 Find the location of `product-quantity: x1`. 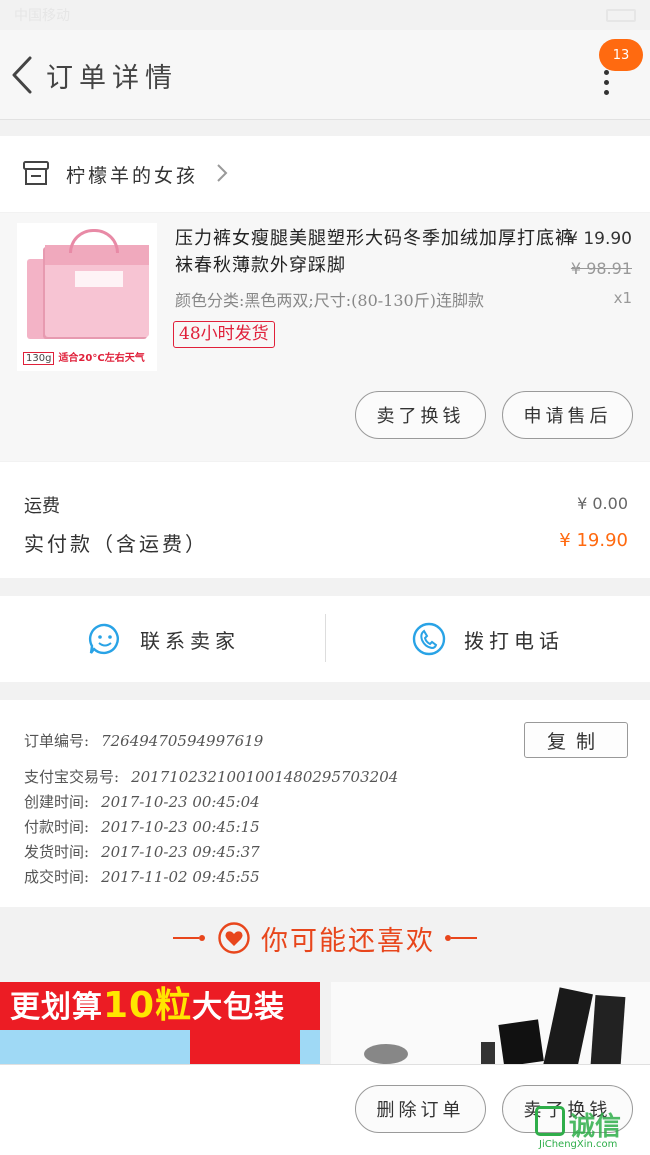

product-quantity: x1 is located at coordinates (622, 298).